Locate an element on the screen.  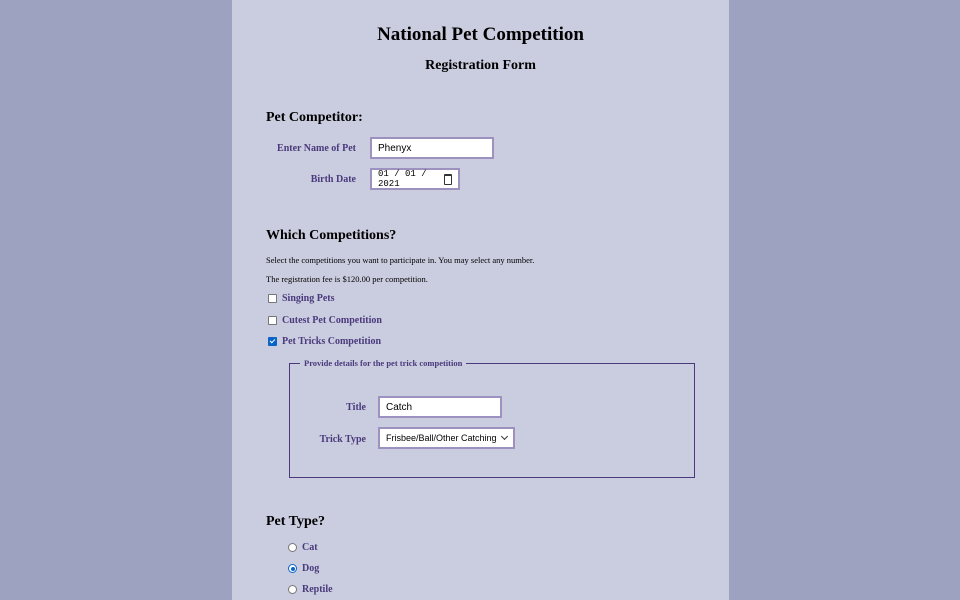
dog-radio is located at coordinates (292, 568).